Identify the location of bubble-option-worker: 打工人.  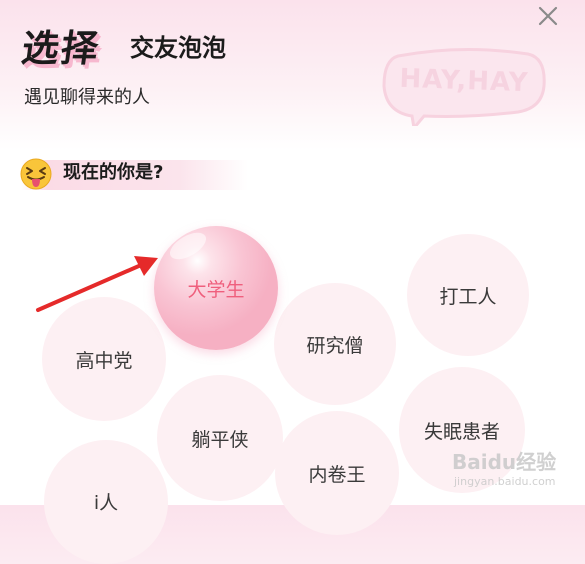
(468, 295).